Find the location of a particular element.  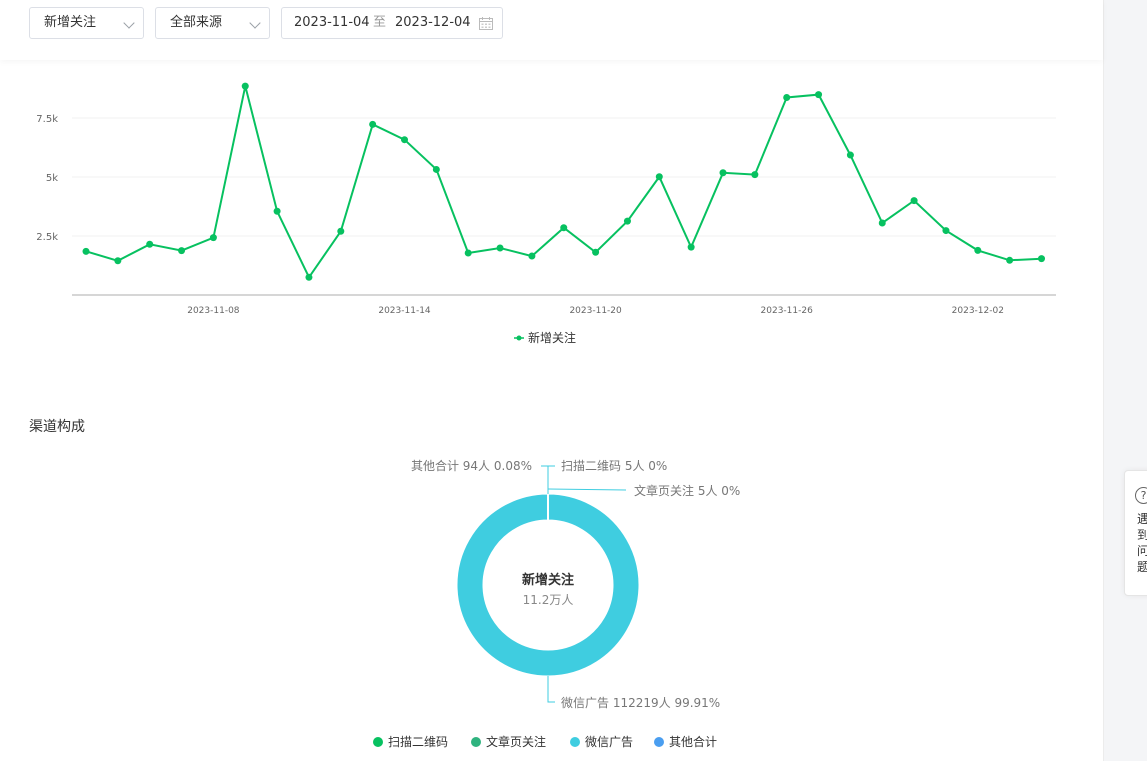

date-range-picker: 2023-11-04 至 2023-12-04 is located at coordinates (392, 23).